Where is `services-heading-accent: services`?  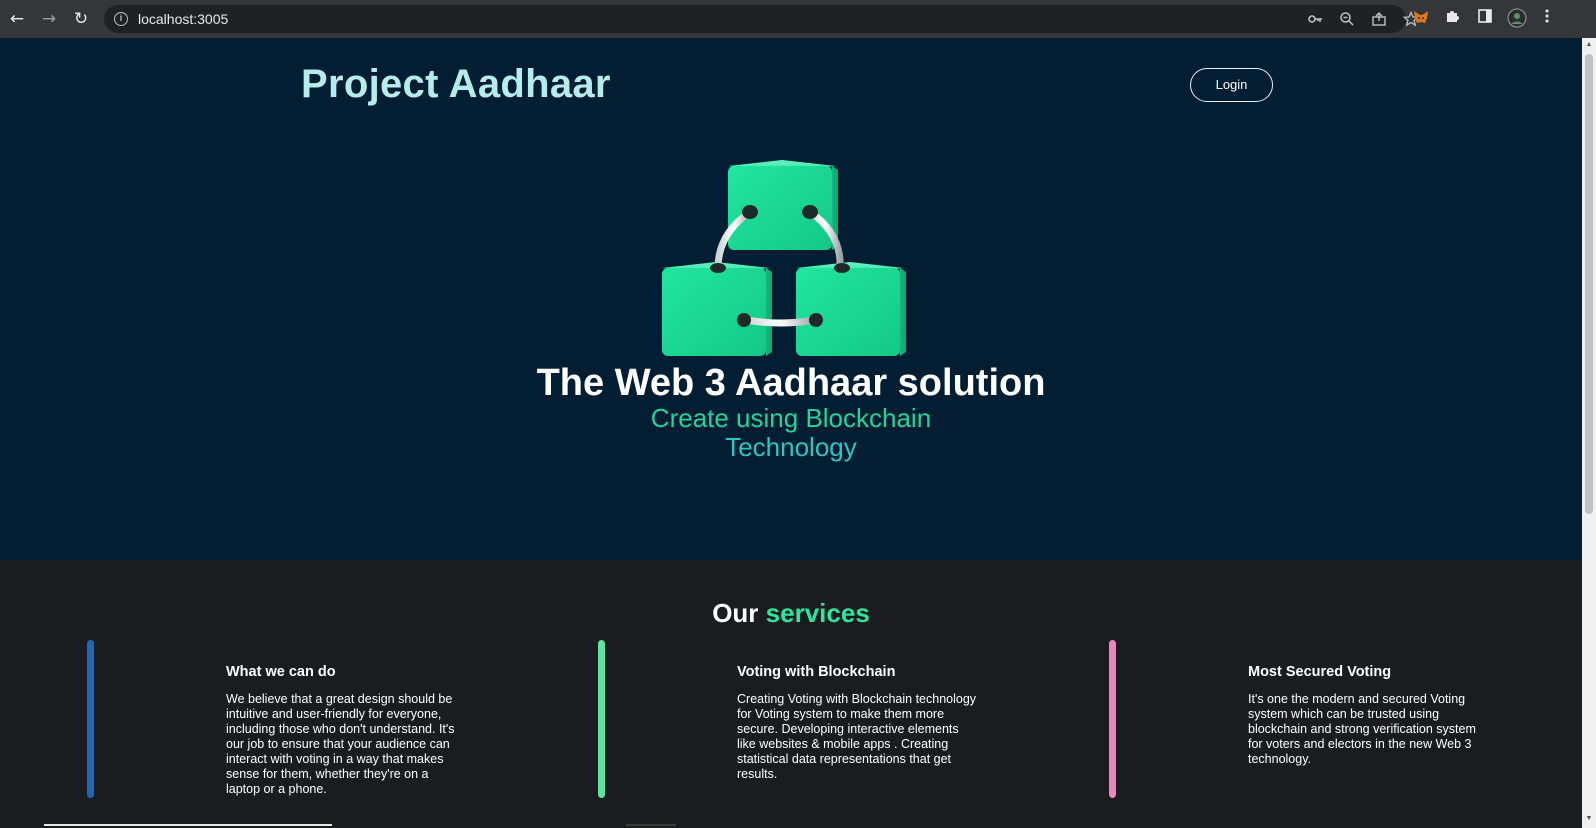
services-heading-accent: services is located at coordinates (817, 613).